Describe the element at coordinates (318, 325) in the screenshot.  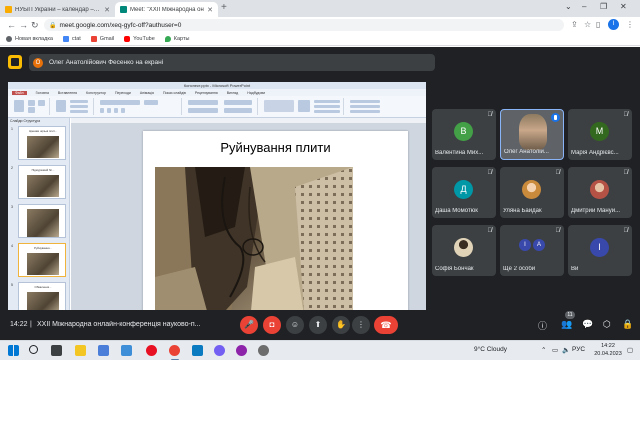
I see `present-screen-button: ⬆` at that location.